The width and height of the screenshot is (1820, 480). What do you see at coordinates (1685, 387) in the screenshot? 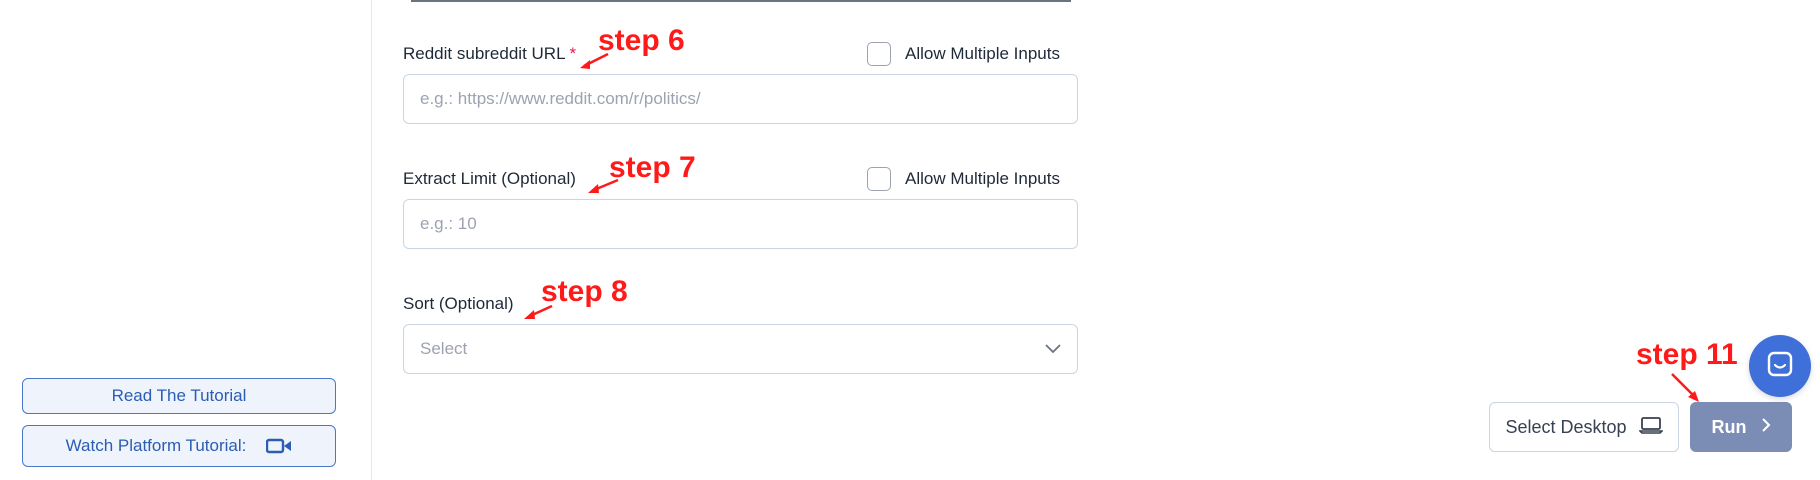
I see `step-11-arrow` at bounding box center [1685, 387].